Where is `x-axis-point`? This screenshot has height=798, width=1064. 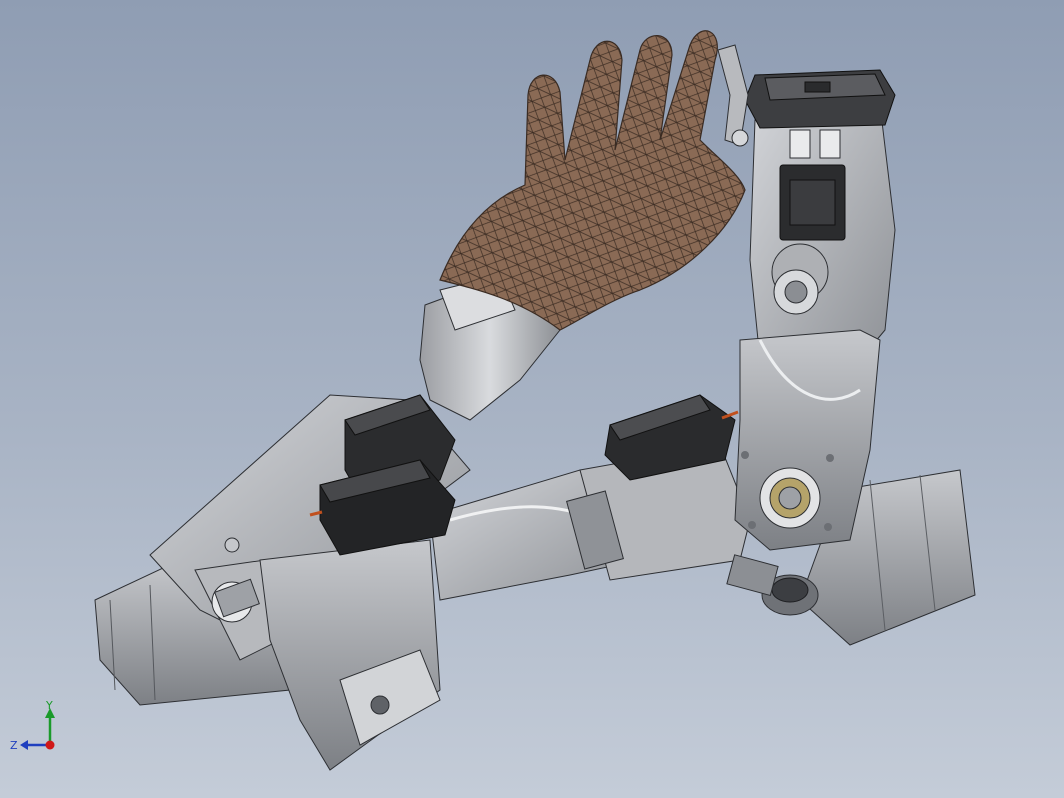
x-axis-point is located at coordinates (50, 745).